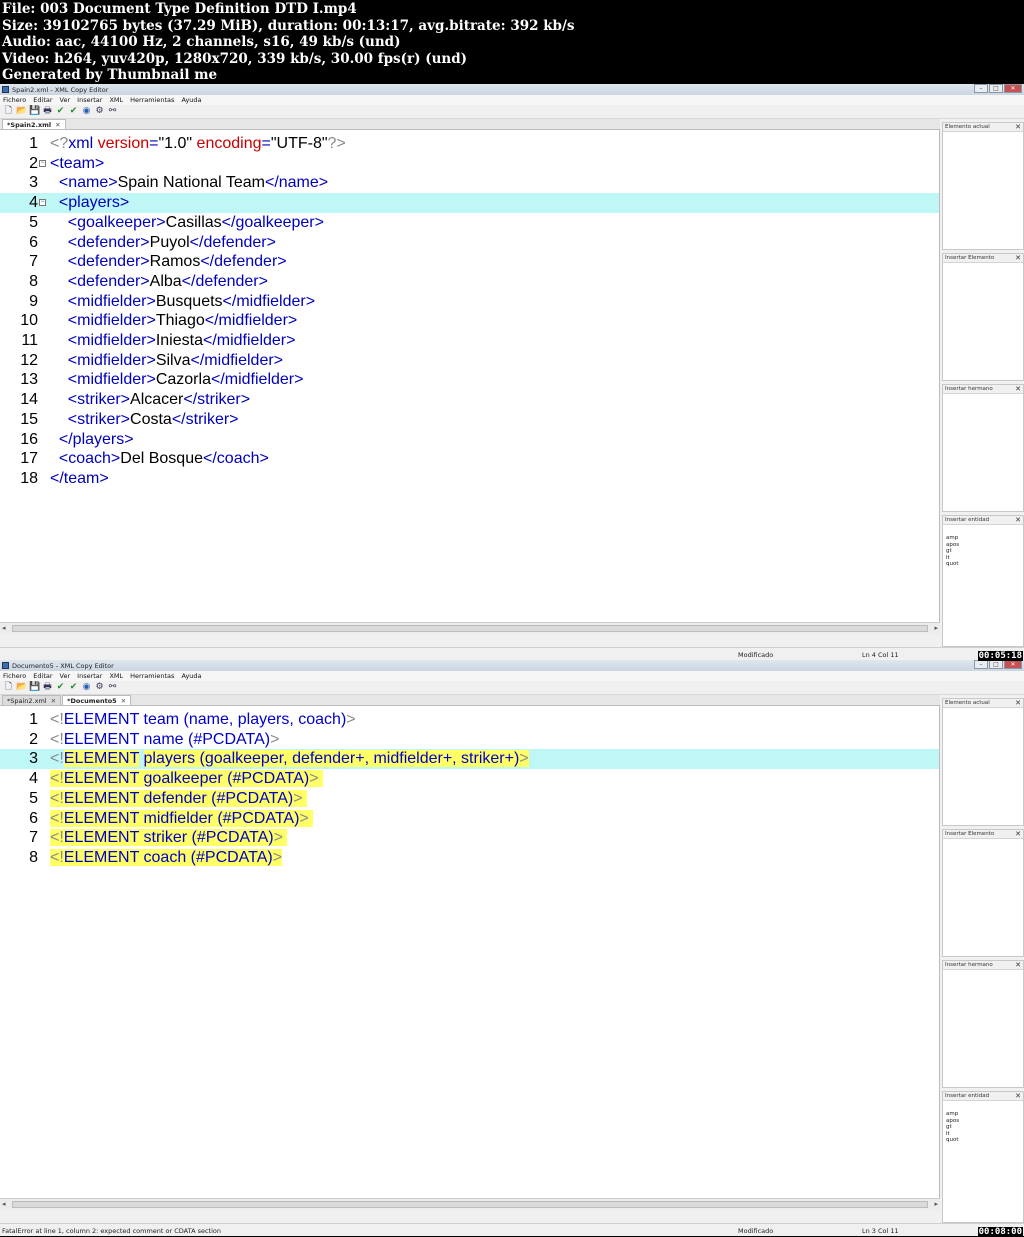 The width and height of the screenshot is (1024, 1237). Describe the element at coordinates (469, 440) in the screenshot. I see `code-line: 16 </players>` at that location.